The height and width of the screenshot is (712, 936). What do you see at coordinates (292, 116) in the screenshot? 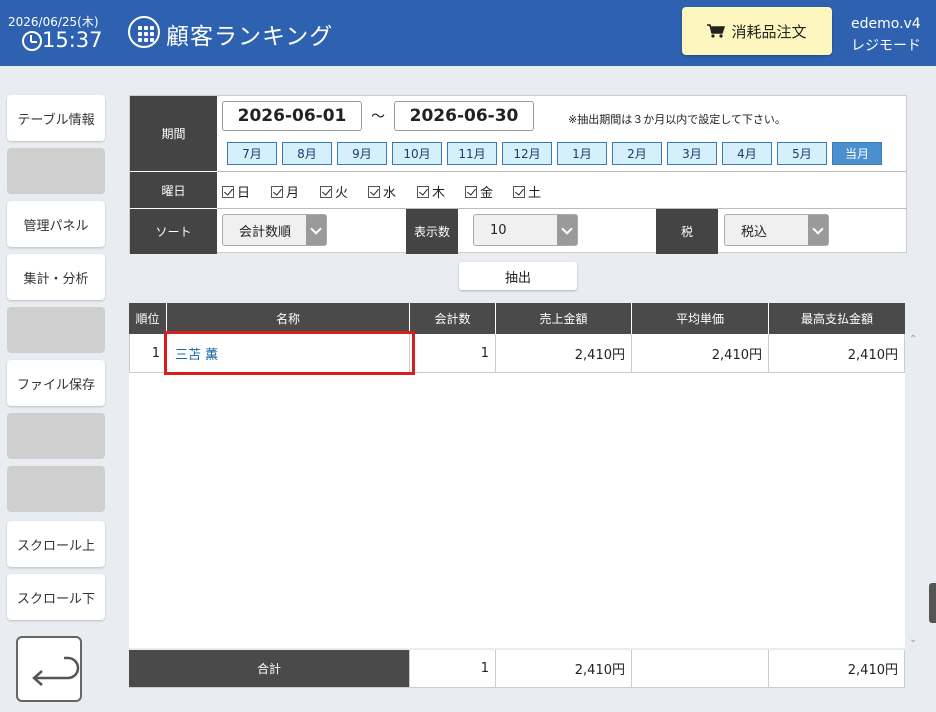
I see `date-from-input: 2026-06-01` at bounding box center [292, 116].